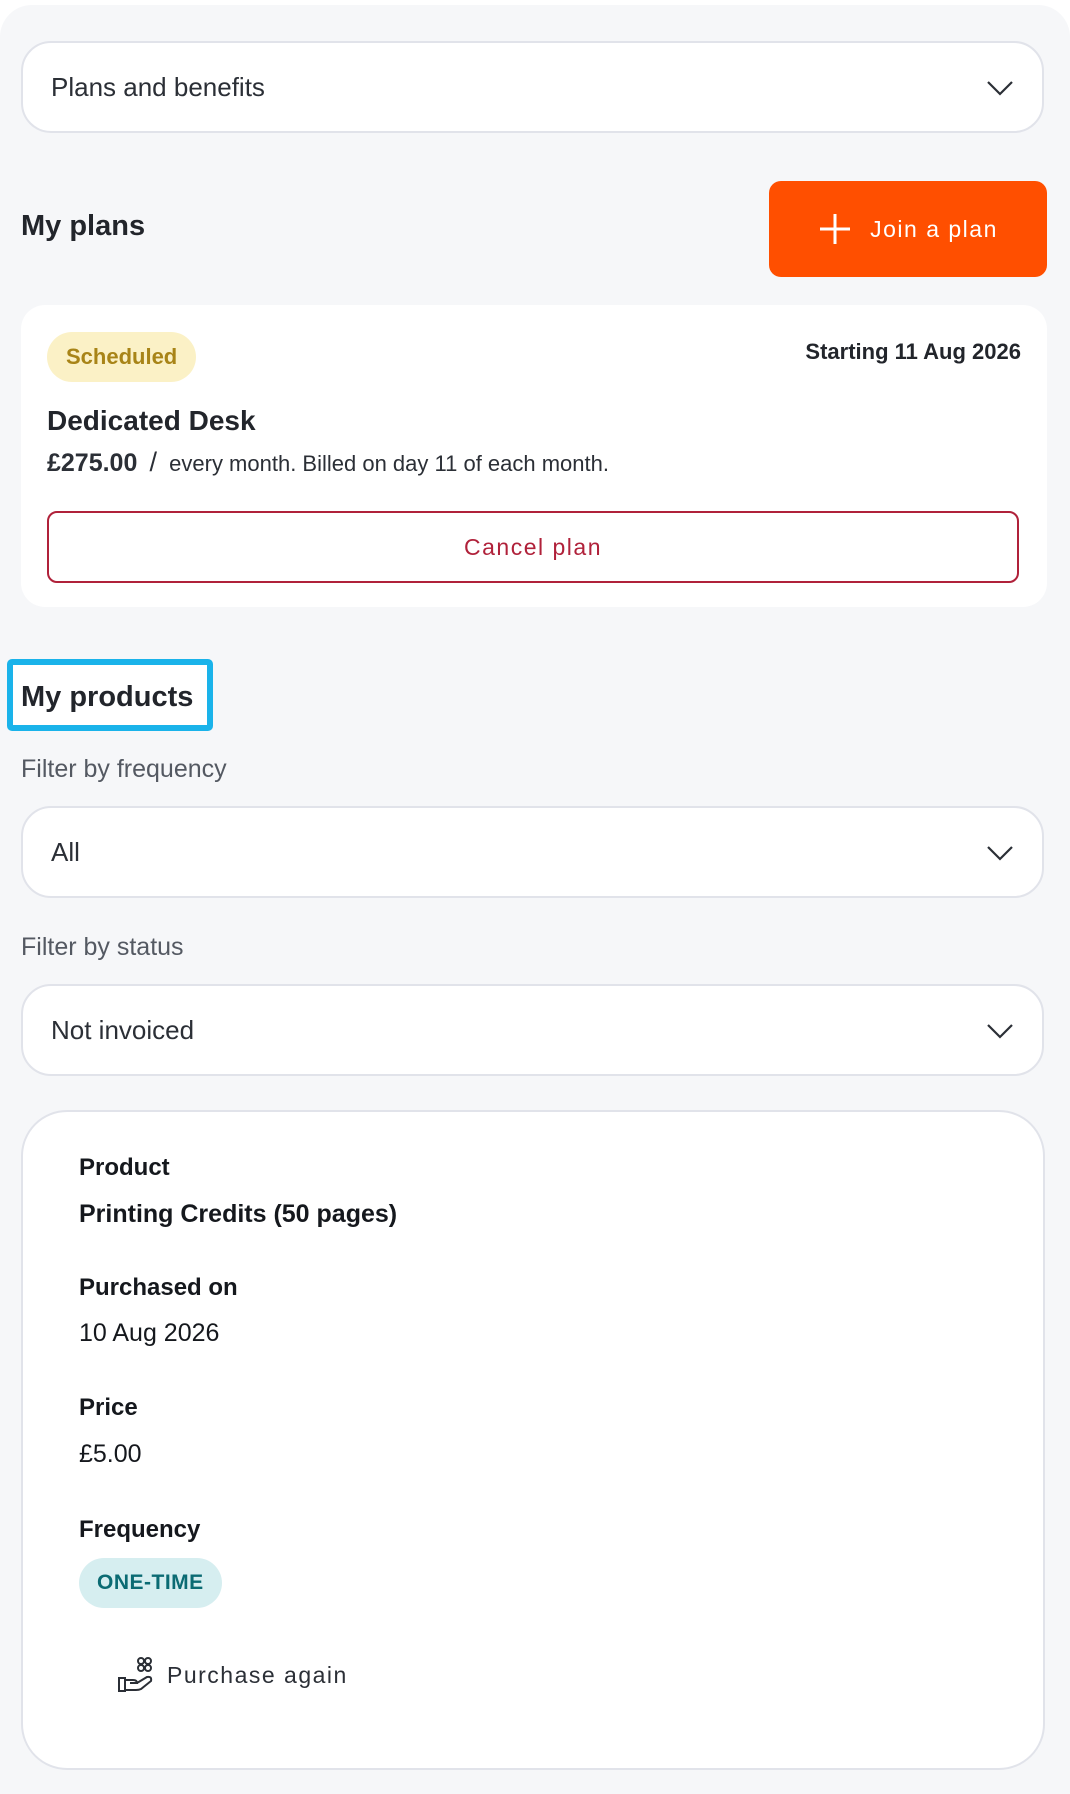 The image size is (1070, 1794). I want to click on frequency-badge: ONE-TIME, so click(150, 1583).